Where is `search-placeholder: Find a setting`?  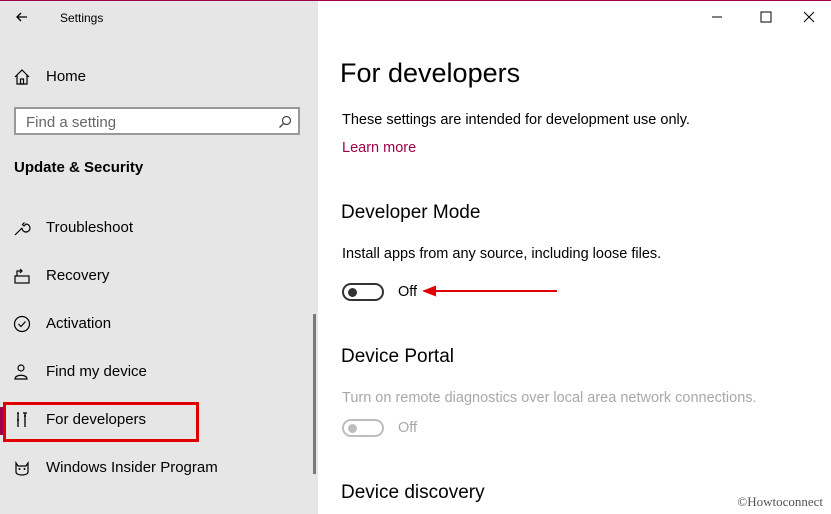 search-placeholder: Find a setting is located at coordinates (71, 122).